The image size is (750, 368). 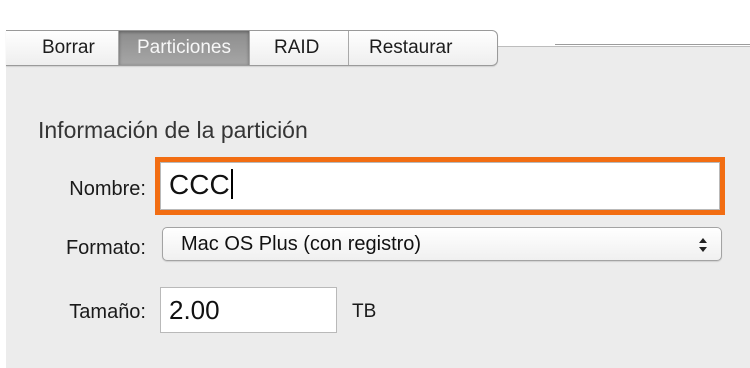 I want to click on size-label: Tamaño:, so click(x=107, y=312).